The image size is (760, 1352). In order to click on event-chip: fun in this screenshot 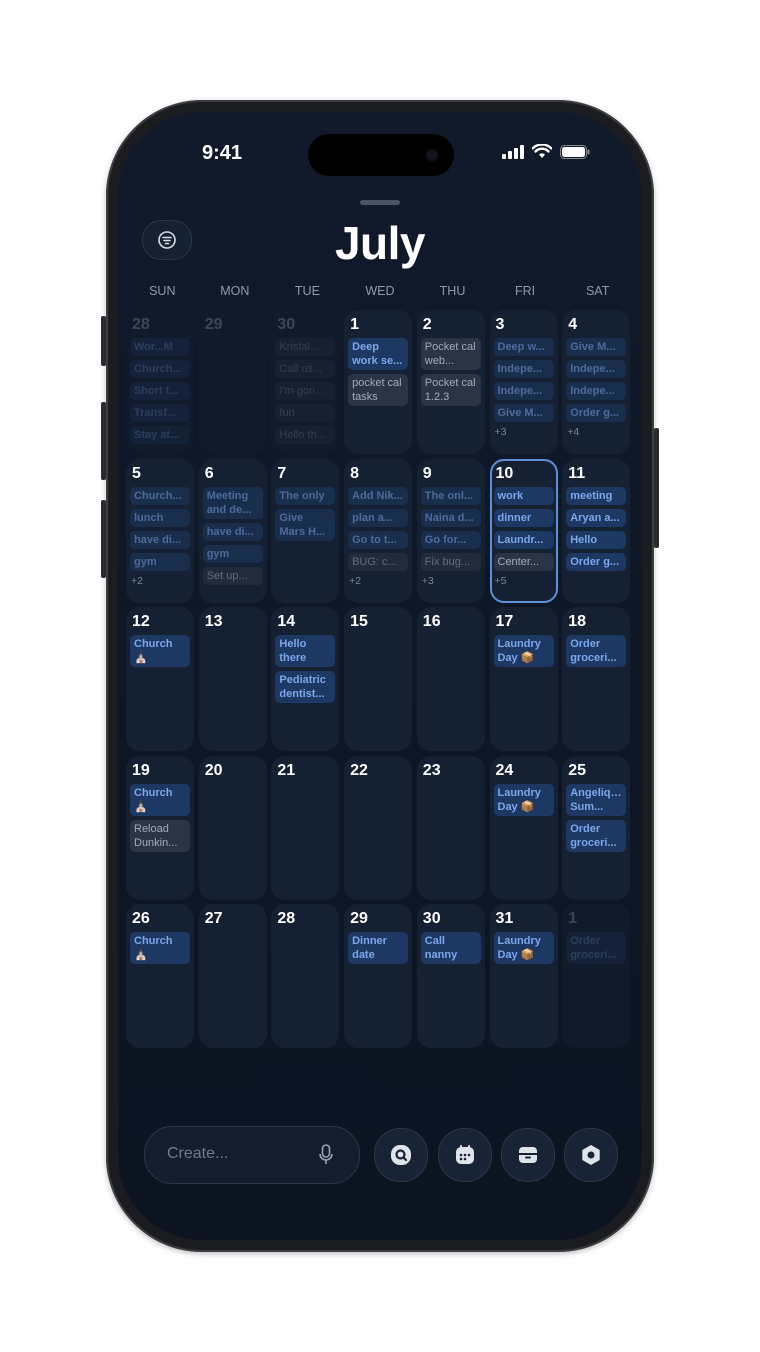, I will do `click(305, 413)`.